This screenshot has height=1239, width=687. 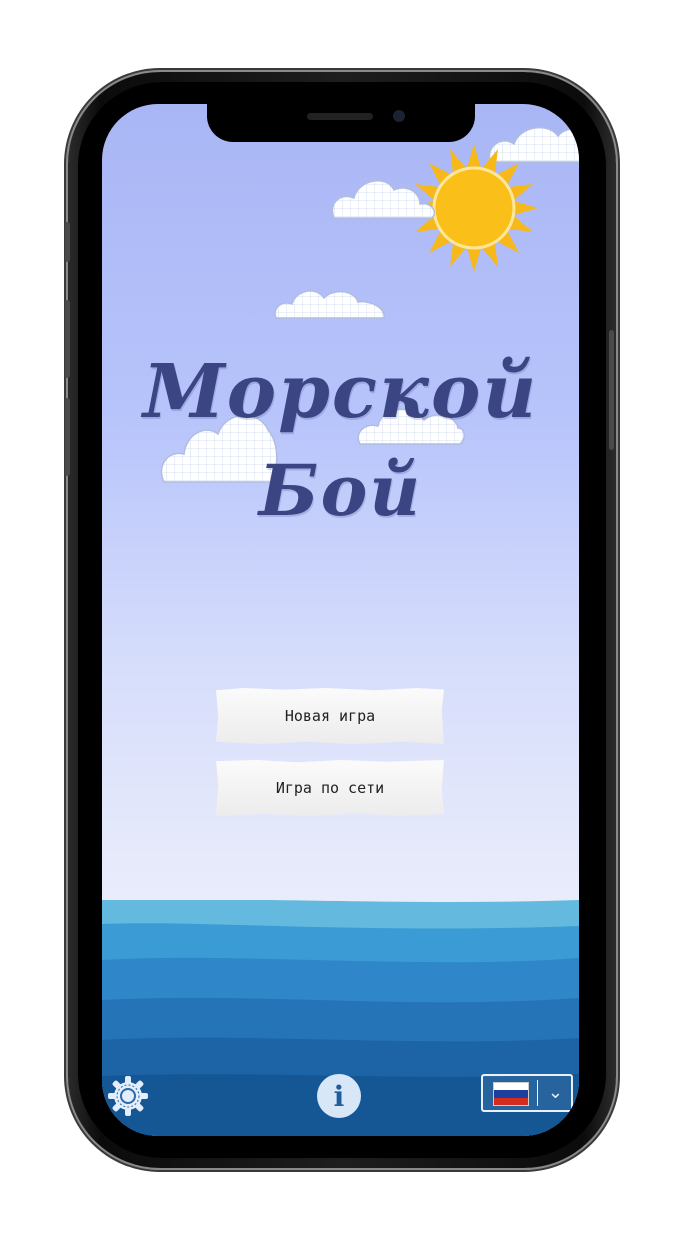 What do you see at coordinates (67, 339) in the screenshot?
I see `volume-up-button` at bounding box center [67, 339].